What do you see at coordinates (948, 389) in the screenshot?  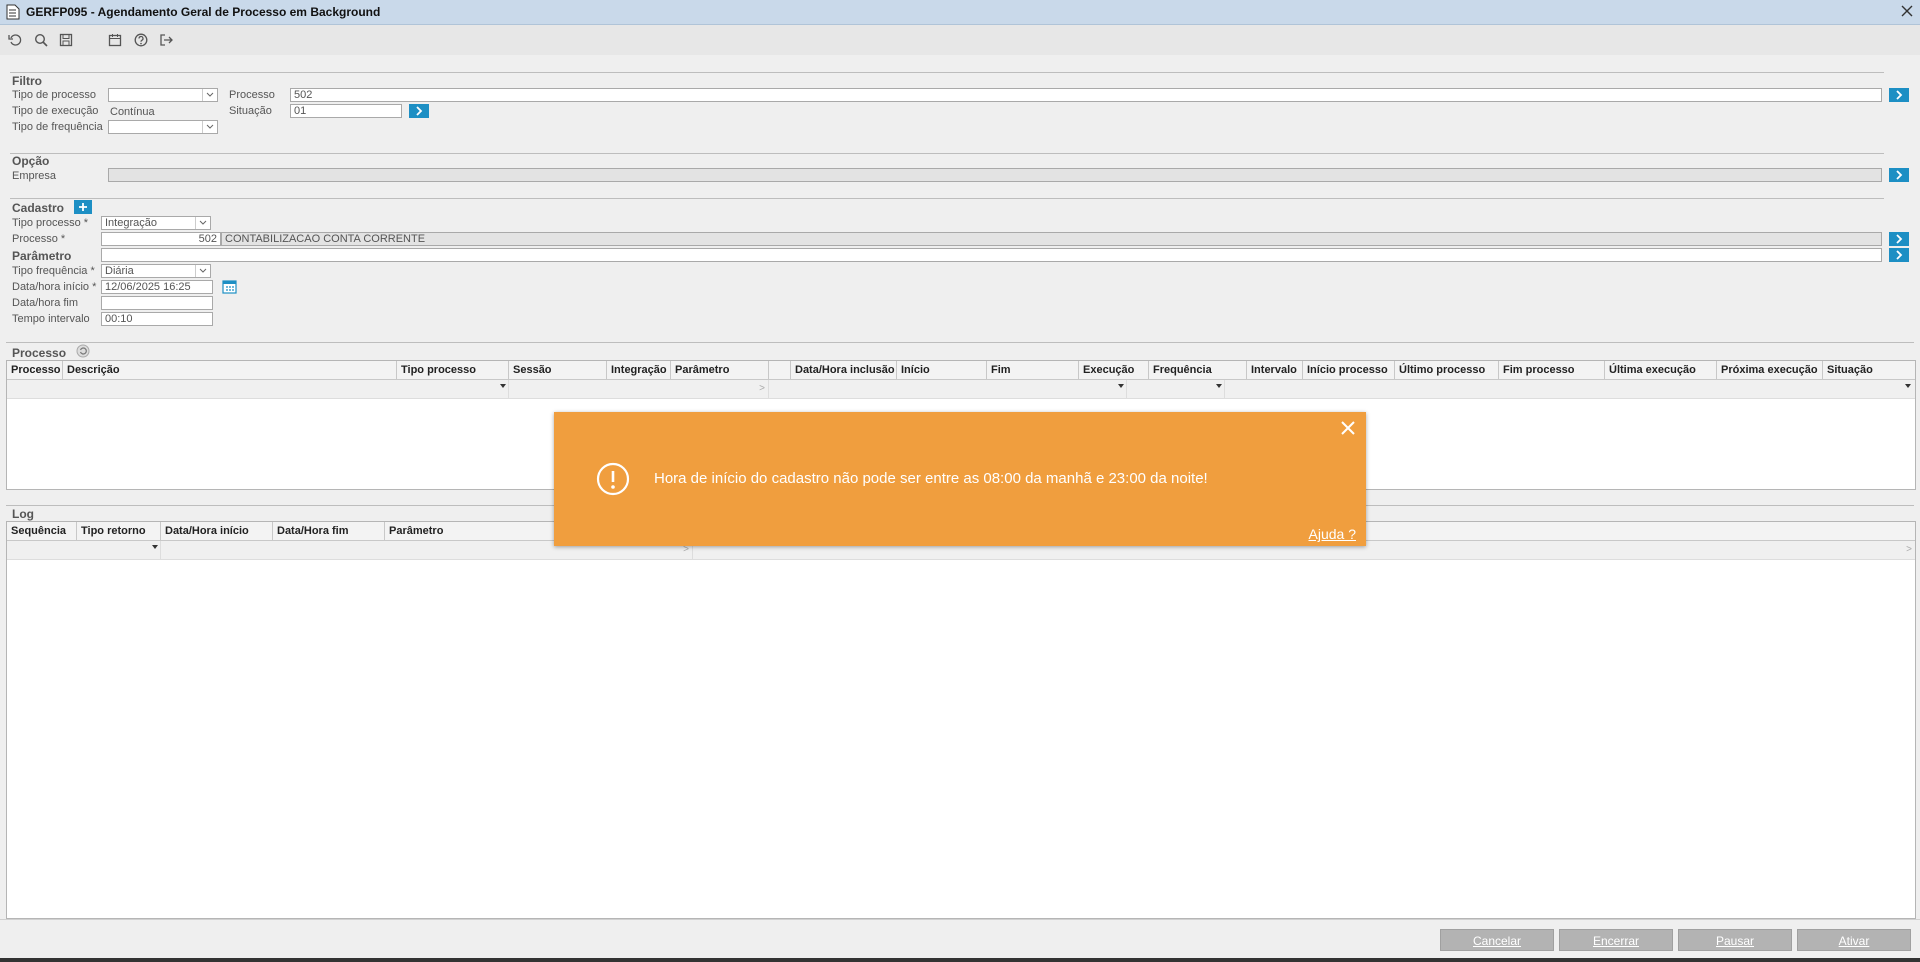 I see `filter-cell-execucao` at bounding box center [948, 389].